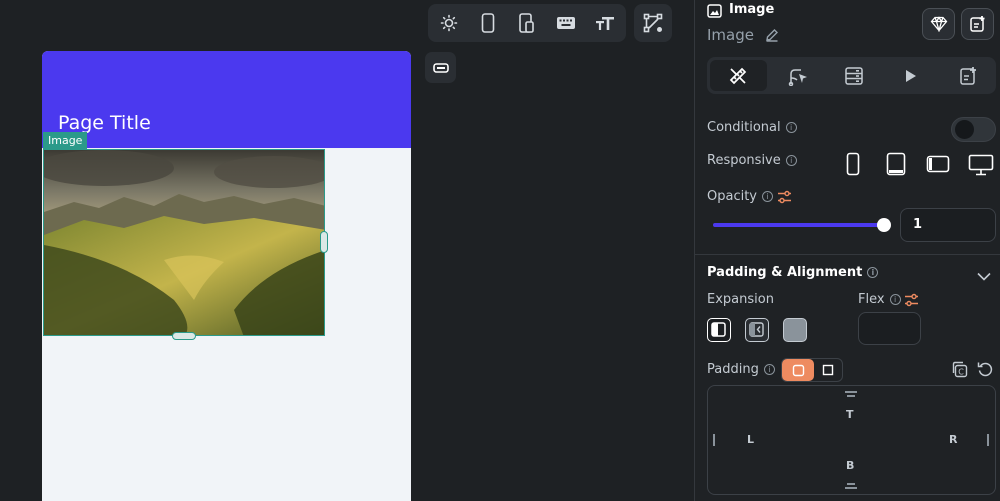 The height and width of the screenshot is (501, 1000). What do you see at coordinates (488, 23) in the screenshot?
I see `phone-icon` at bounding box center [488, 23].